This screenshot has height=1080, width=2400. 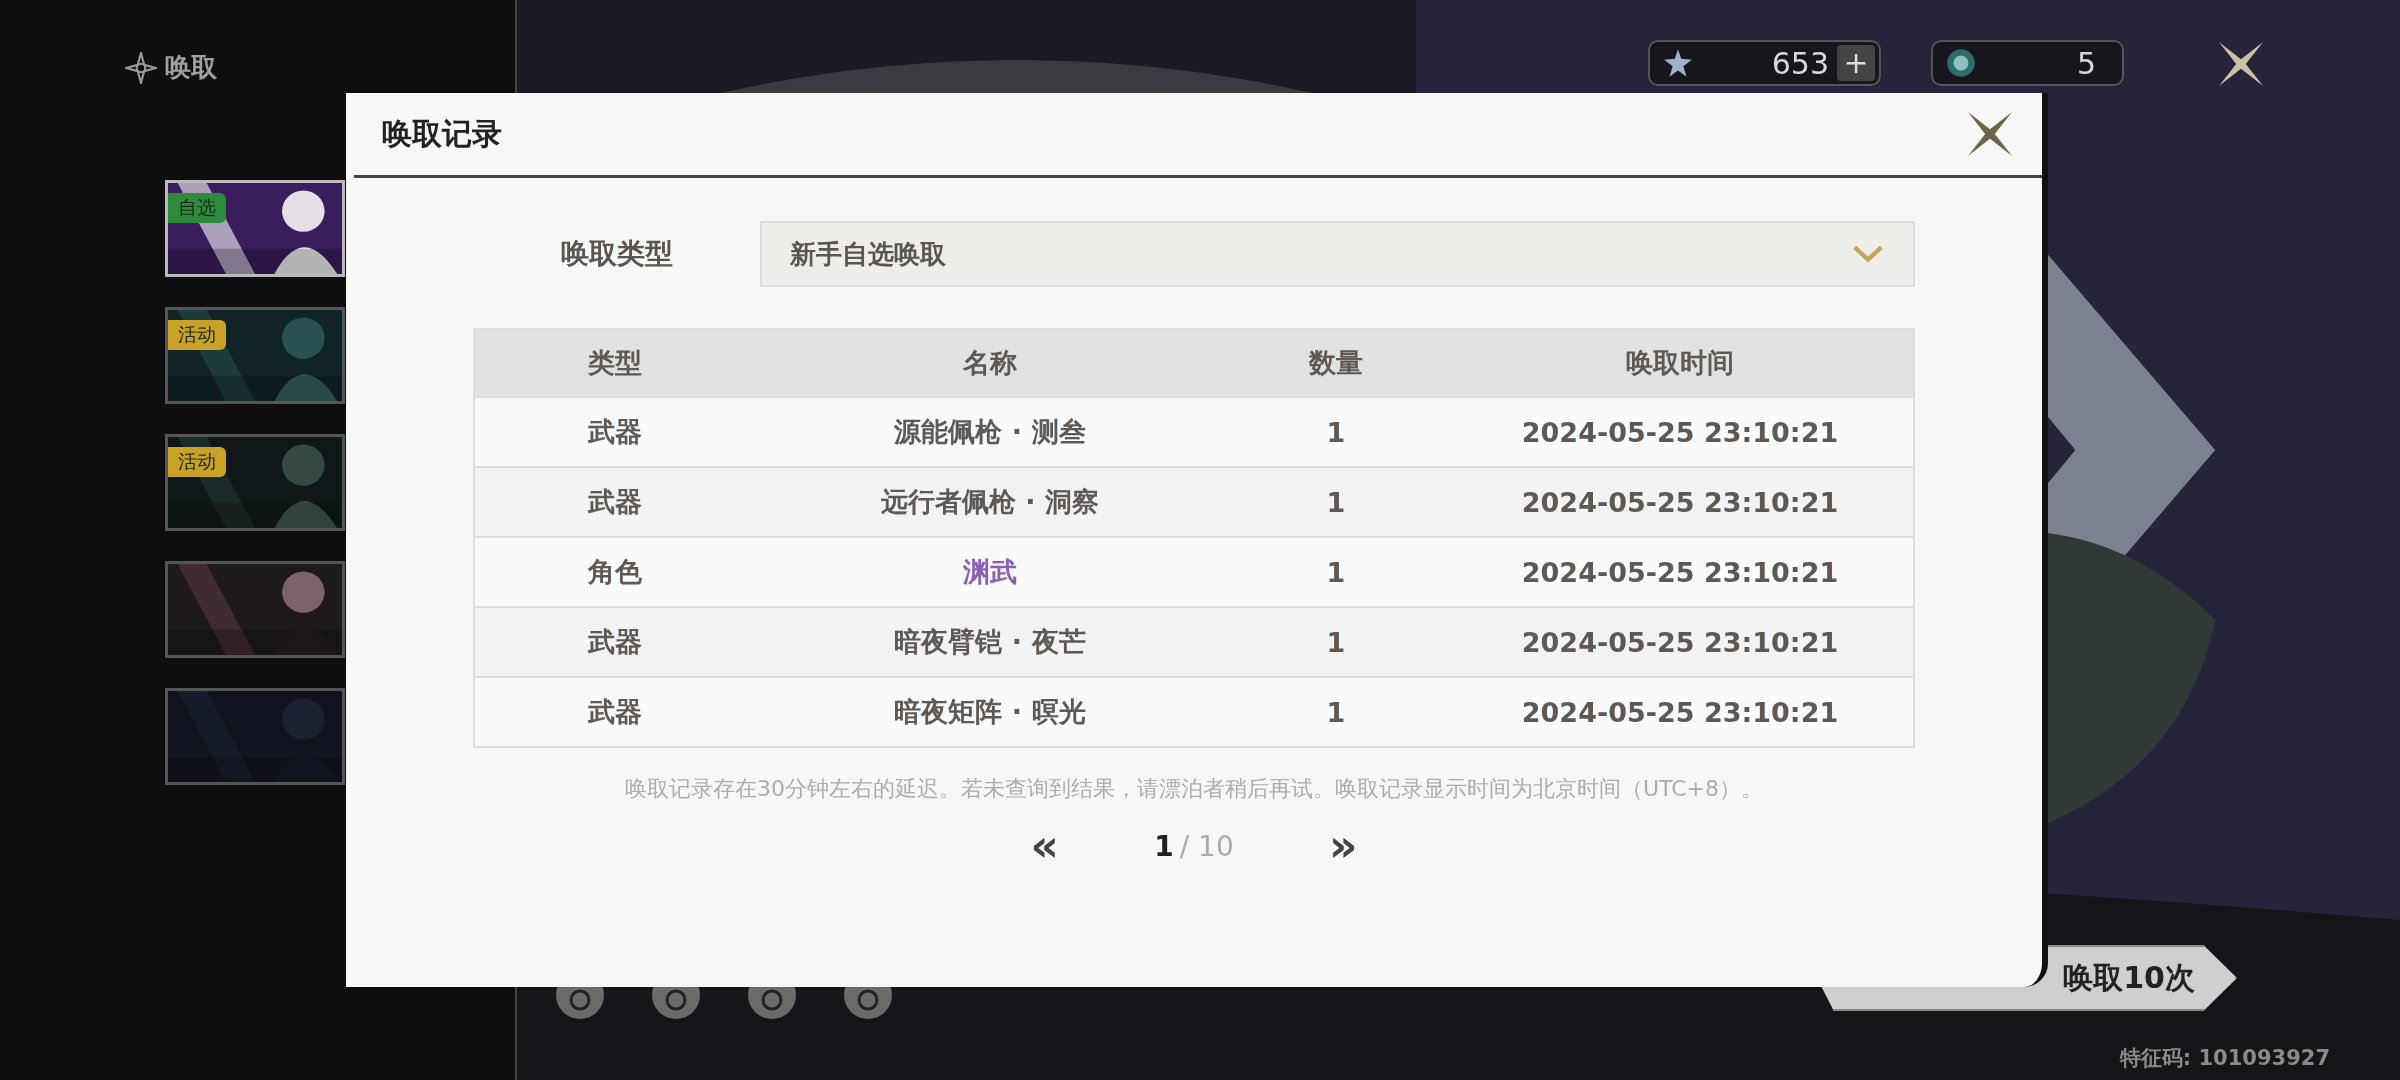 What do you see at coordinates (1800, 63) in the screenshot?
I see `currency-amount: 653` at bounding box center [1800, 63].